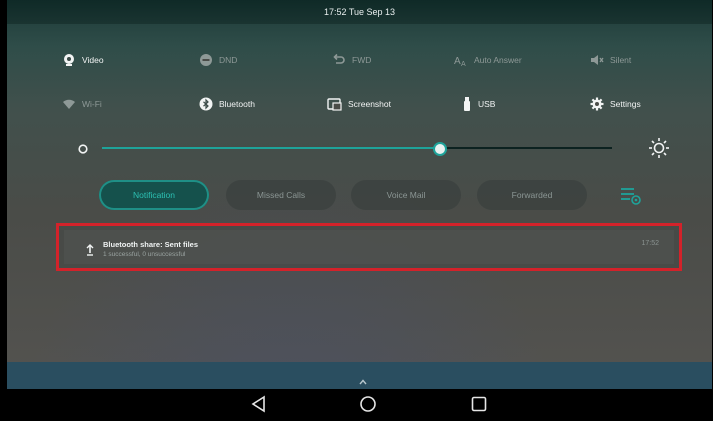 This screenshot has width=713, height=421. I want to click on tab-voice-mail: Voice Mail, so click(406, 195).